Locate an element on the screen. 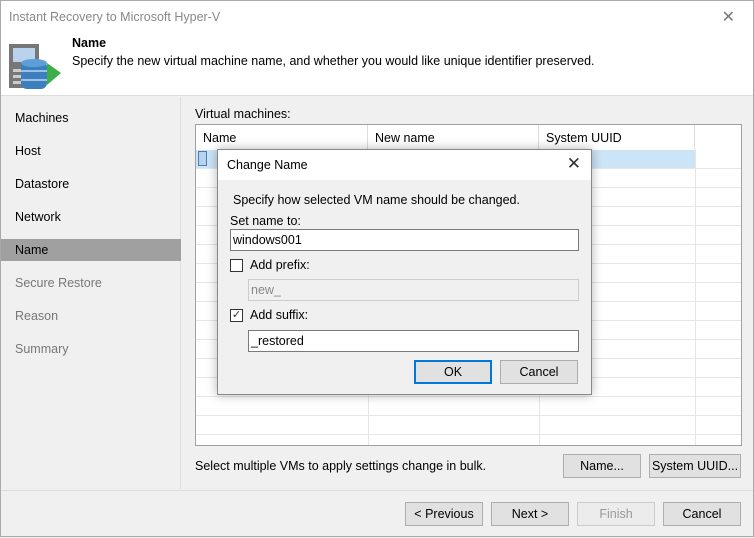  step-machines: Machines is located at coordinates (91, 118).